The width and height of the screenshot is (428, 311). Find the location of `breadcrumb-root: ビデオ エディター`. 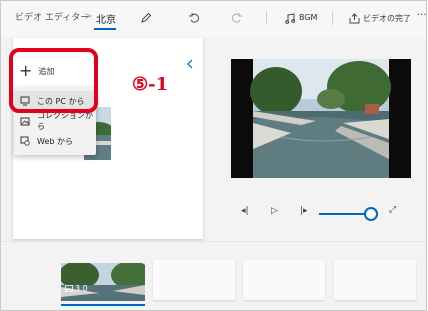

breadcrumb-root: ビデオ エディター is located at coordinates (52, 18).